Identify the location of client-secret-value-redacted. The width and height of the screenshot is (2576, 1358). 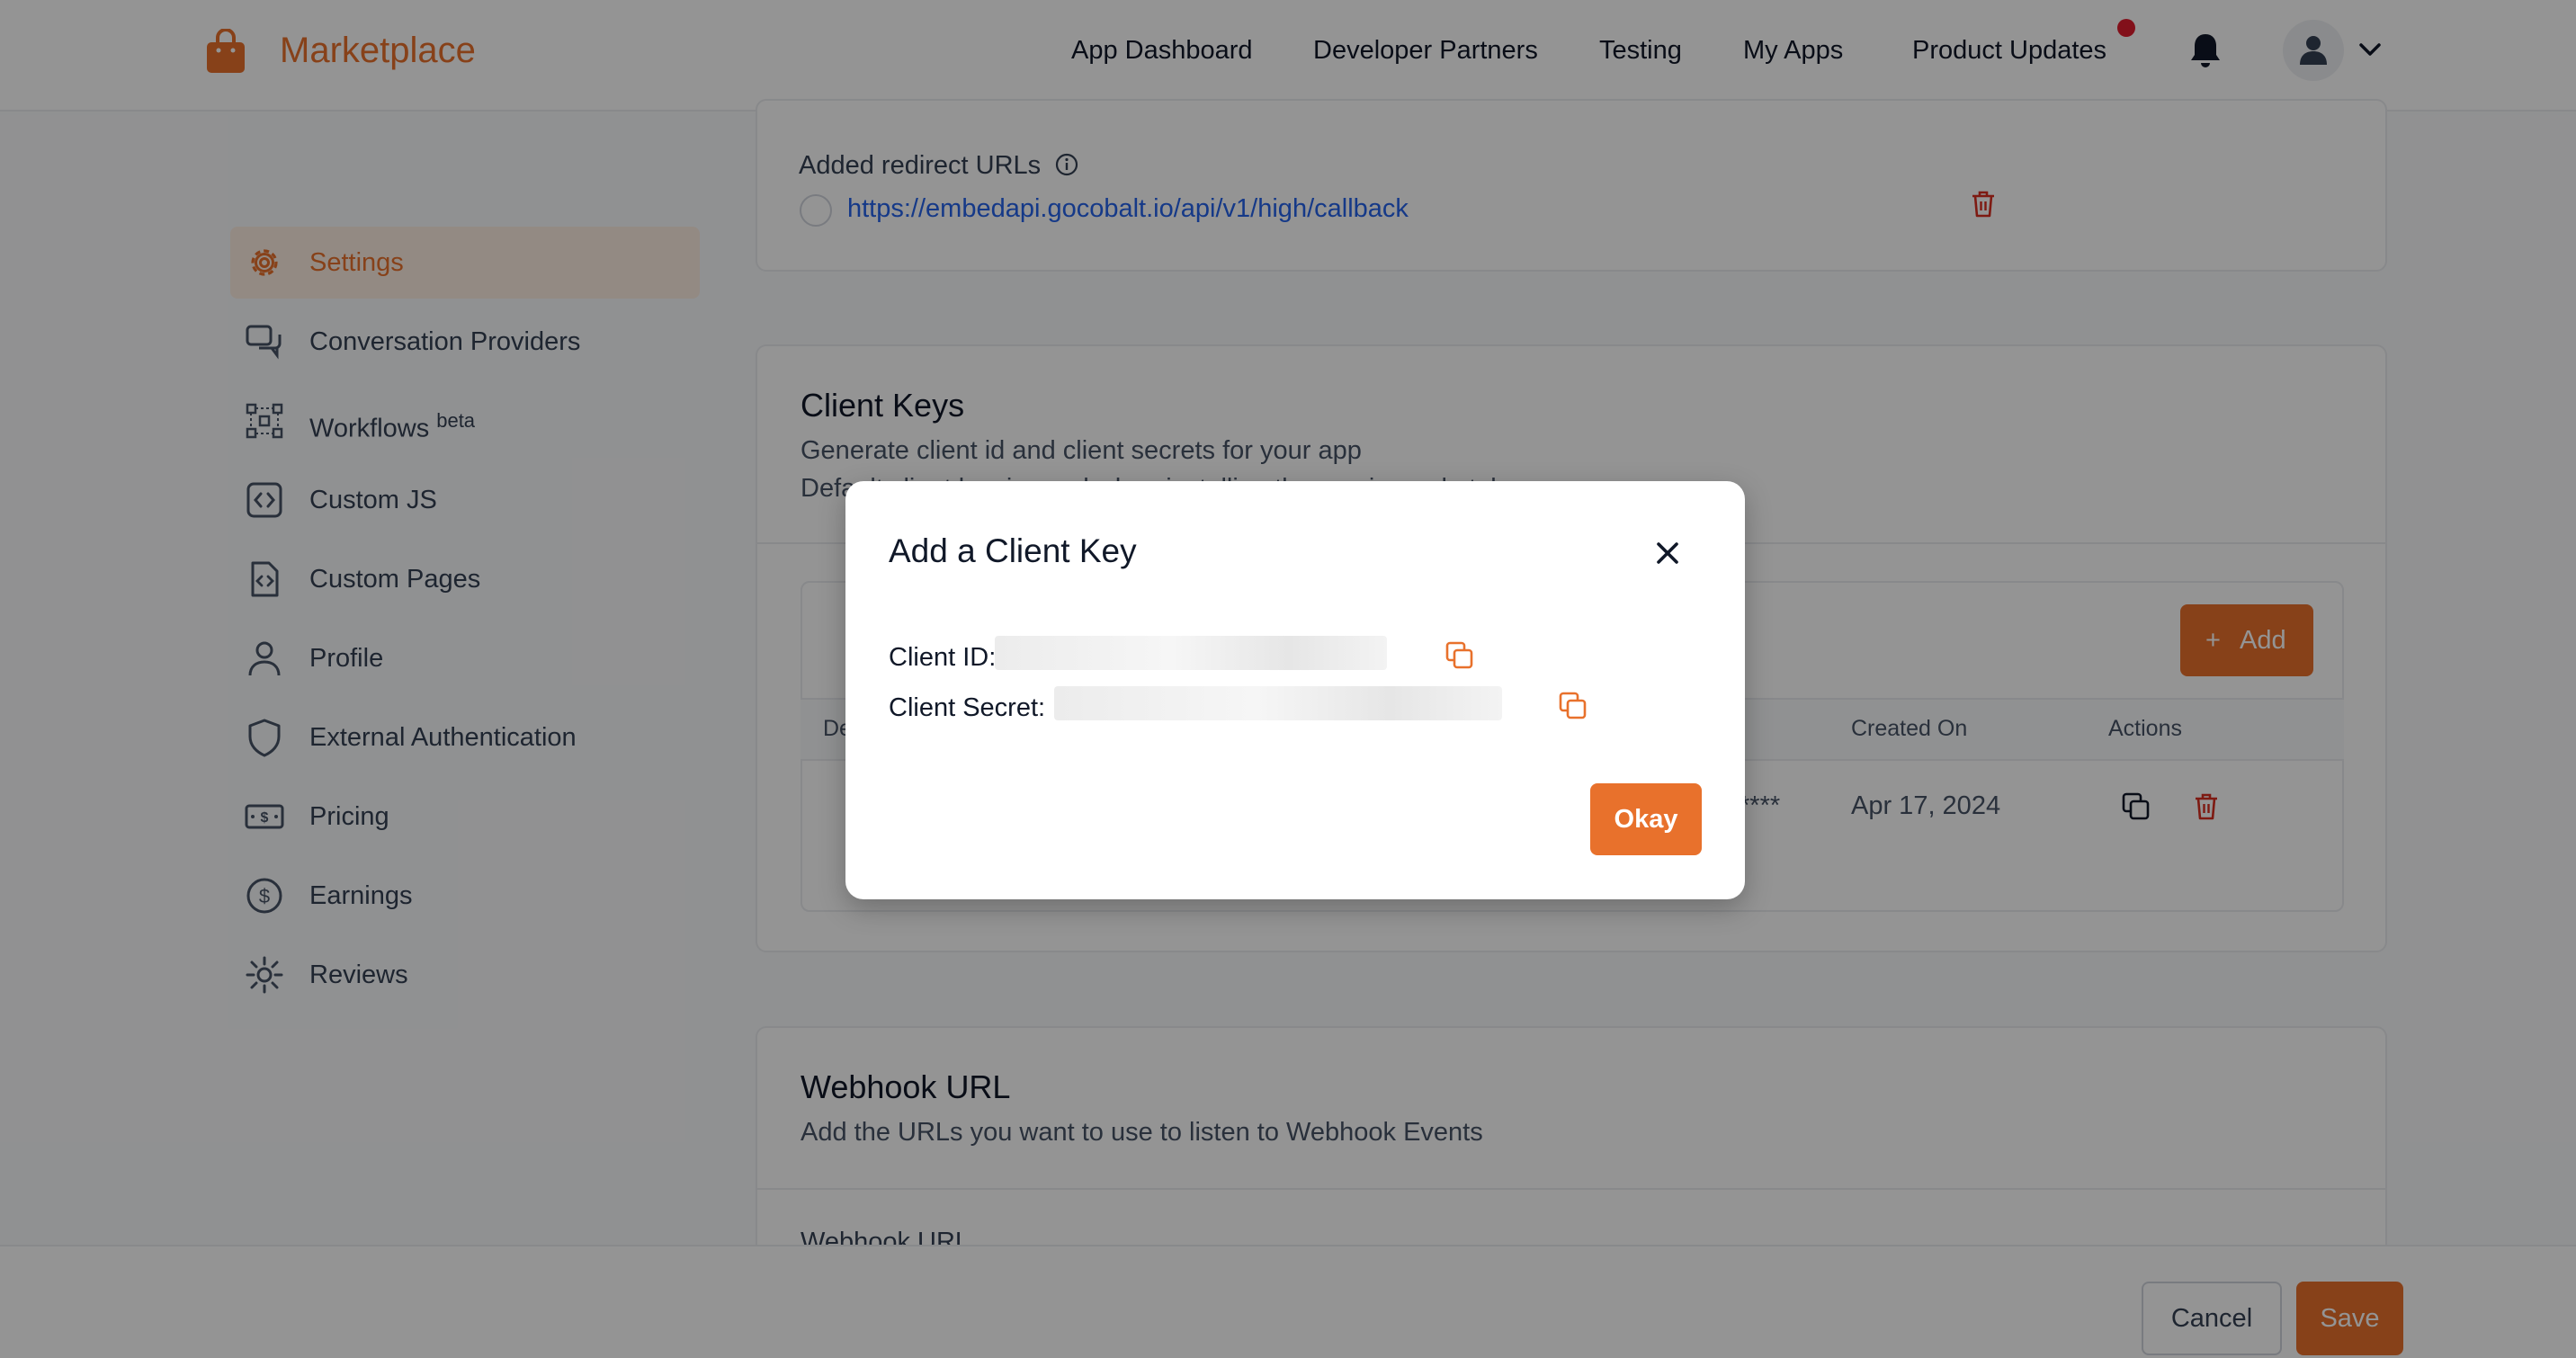
(1278, 703).